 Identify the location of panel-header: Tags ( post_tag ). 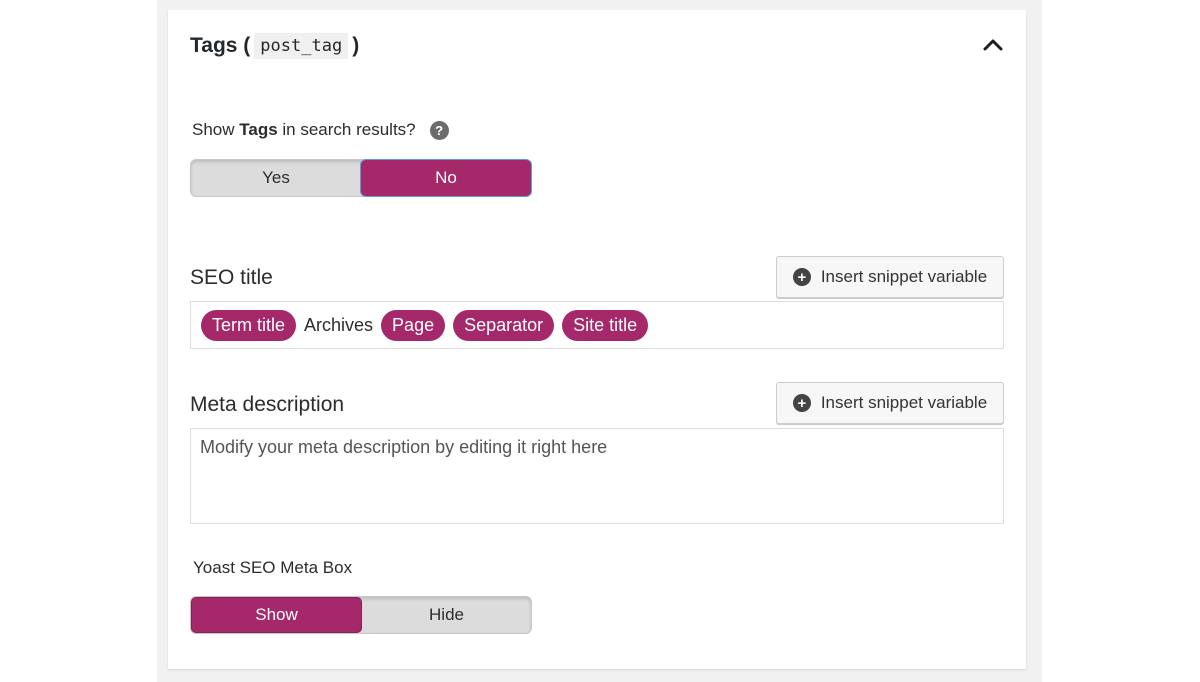
(597, 46).